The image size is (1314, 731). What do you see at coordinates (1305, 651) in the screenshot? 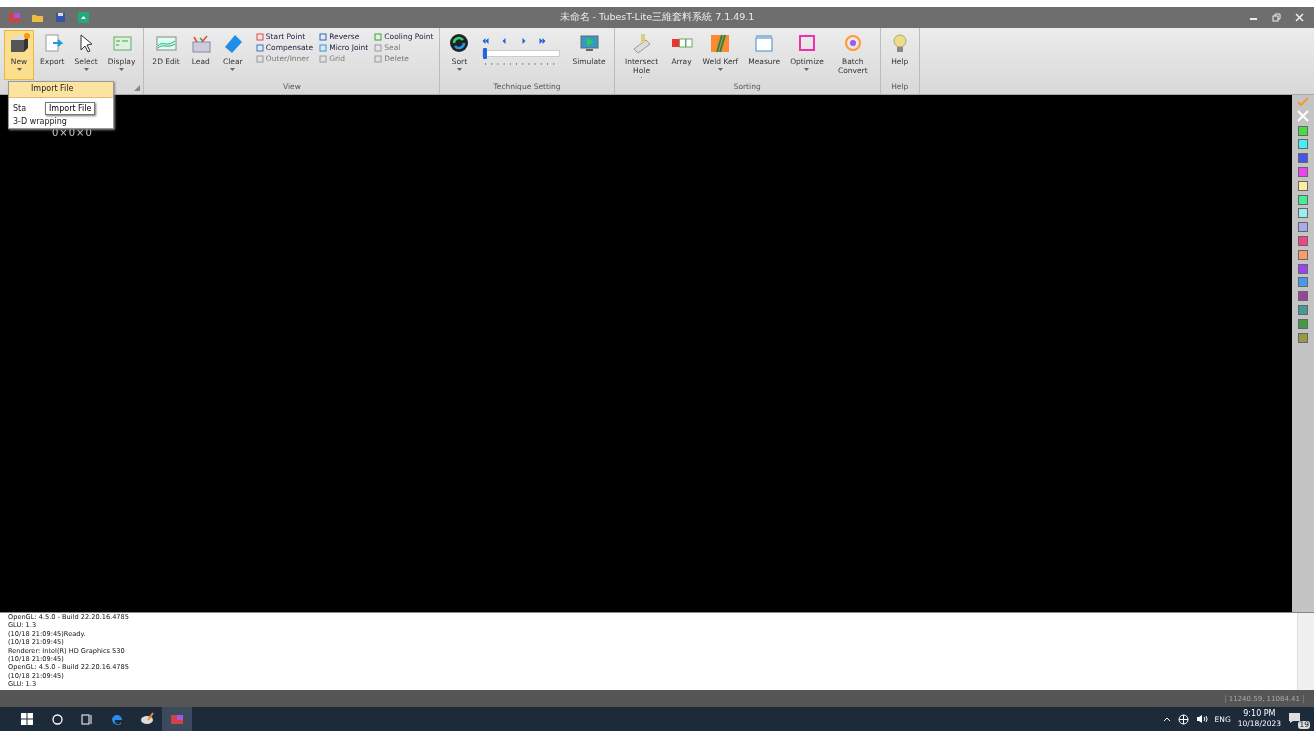
I see `scrollbar` at bounding box center [1305, 651].